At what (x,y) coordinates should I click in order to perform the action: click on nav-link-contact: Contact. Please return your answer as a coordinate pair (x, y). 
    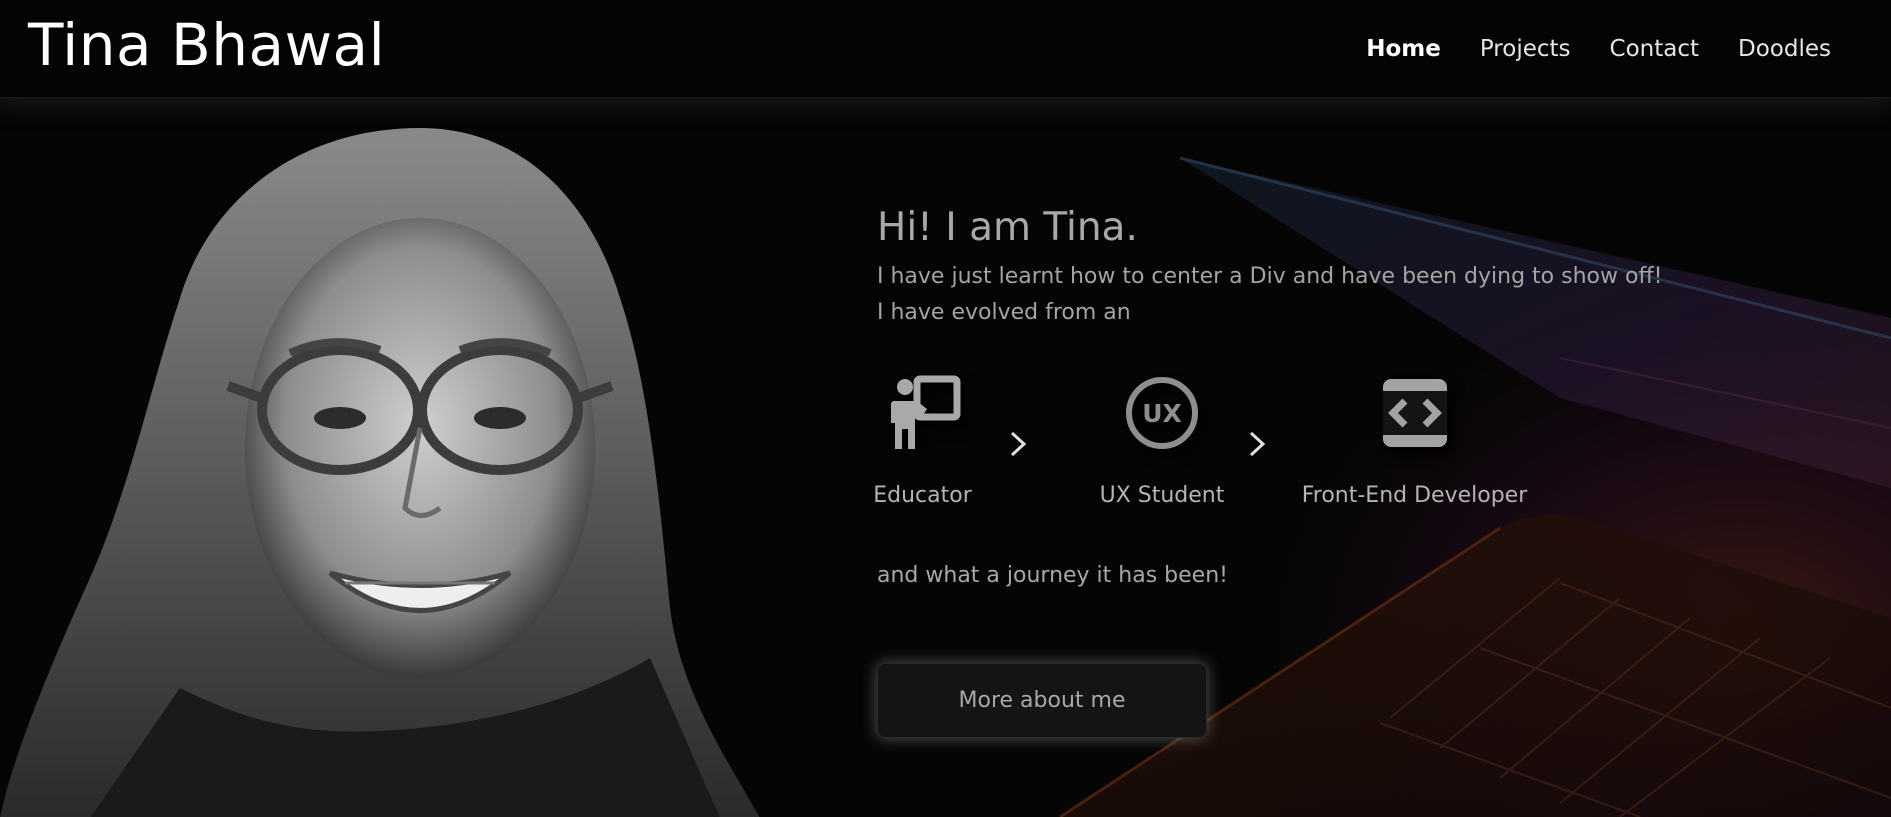
    Looking at the image, I should click on (1654, 49).